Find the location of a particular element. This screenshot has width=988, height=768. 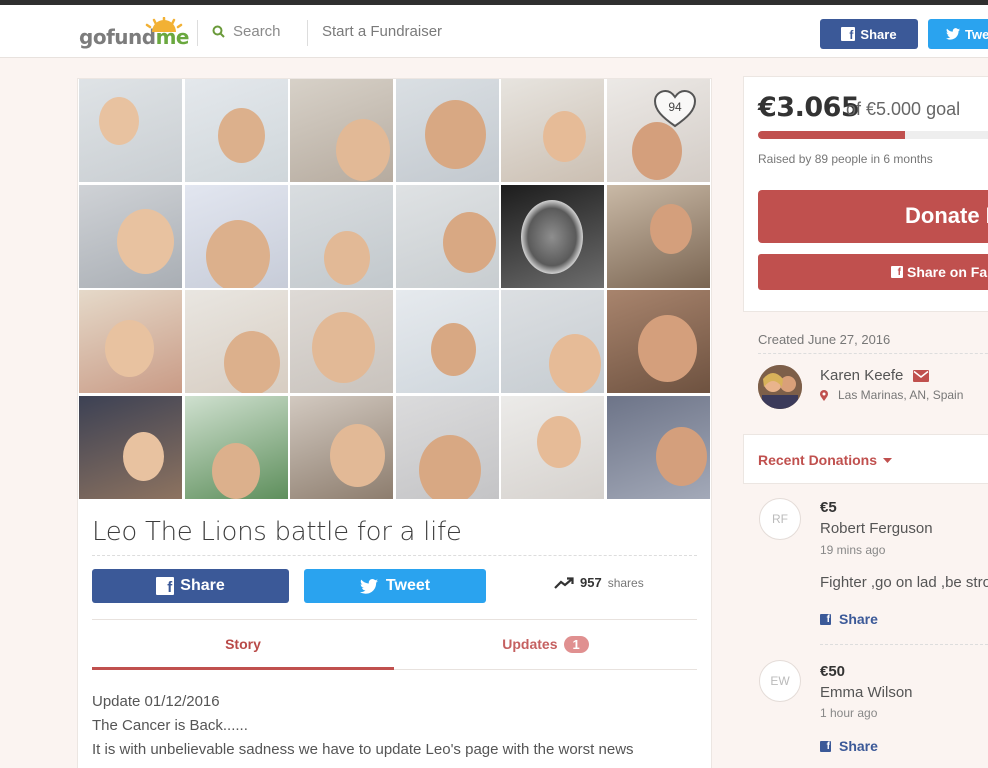

shares-counter: 957 shares is located at coordinates (599, 582).